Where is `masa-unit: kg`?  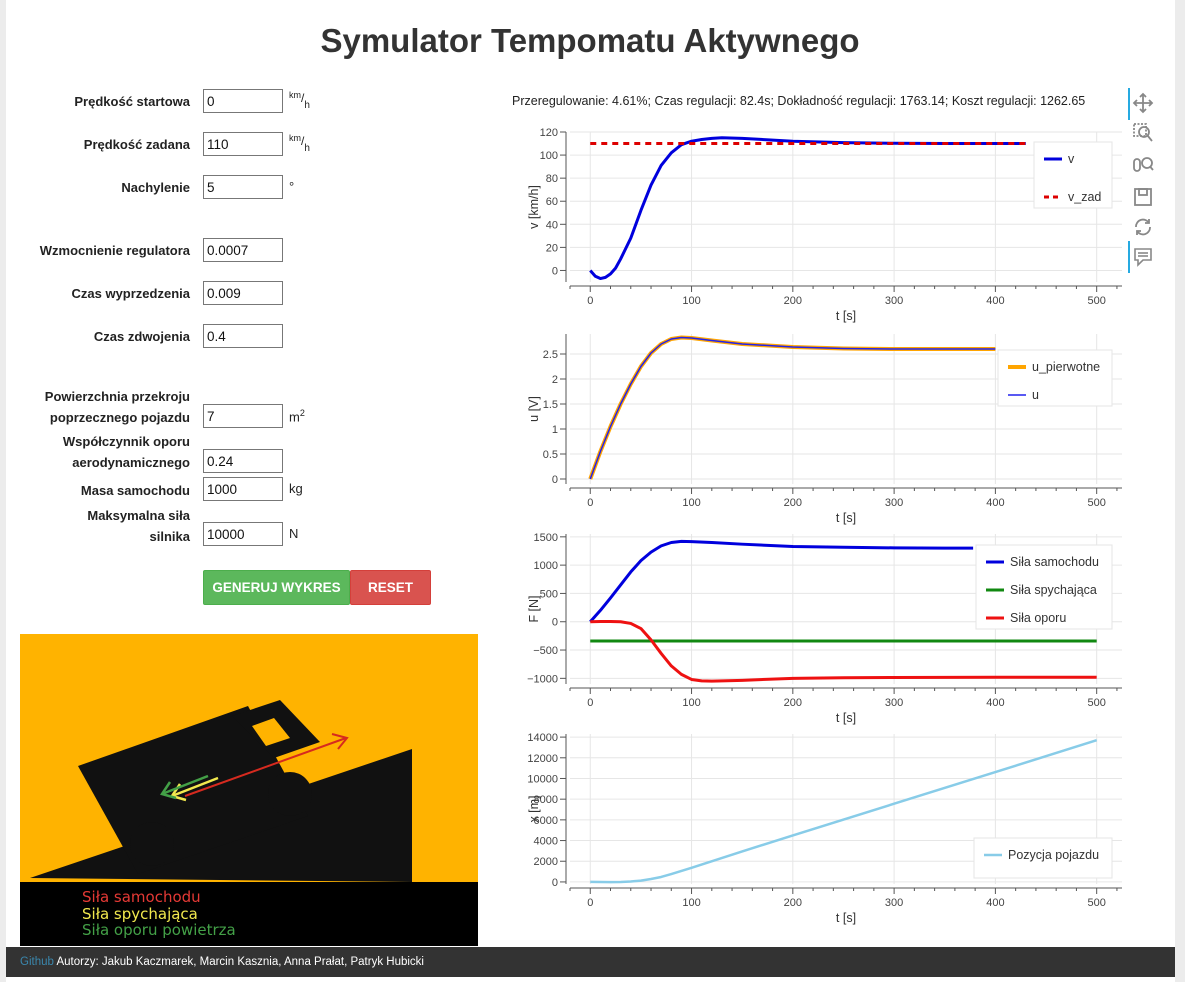 masa-unit: kg is located at coordinates (296, 488).